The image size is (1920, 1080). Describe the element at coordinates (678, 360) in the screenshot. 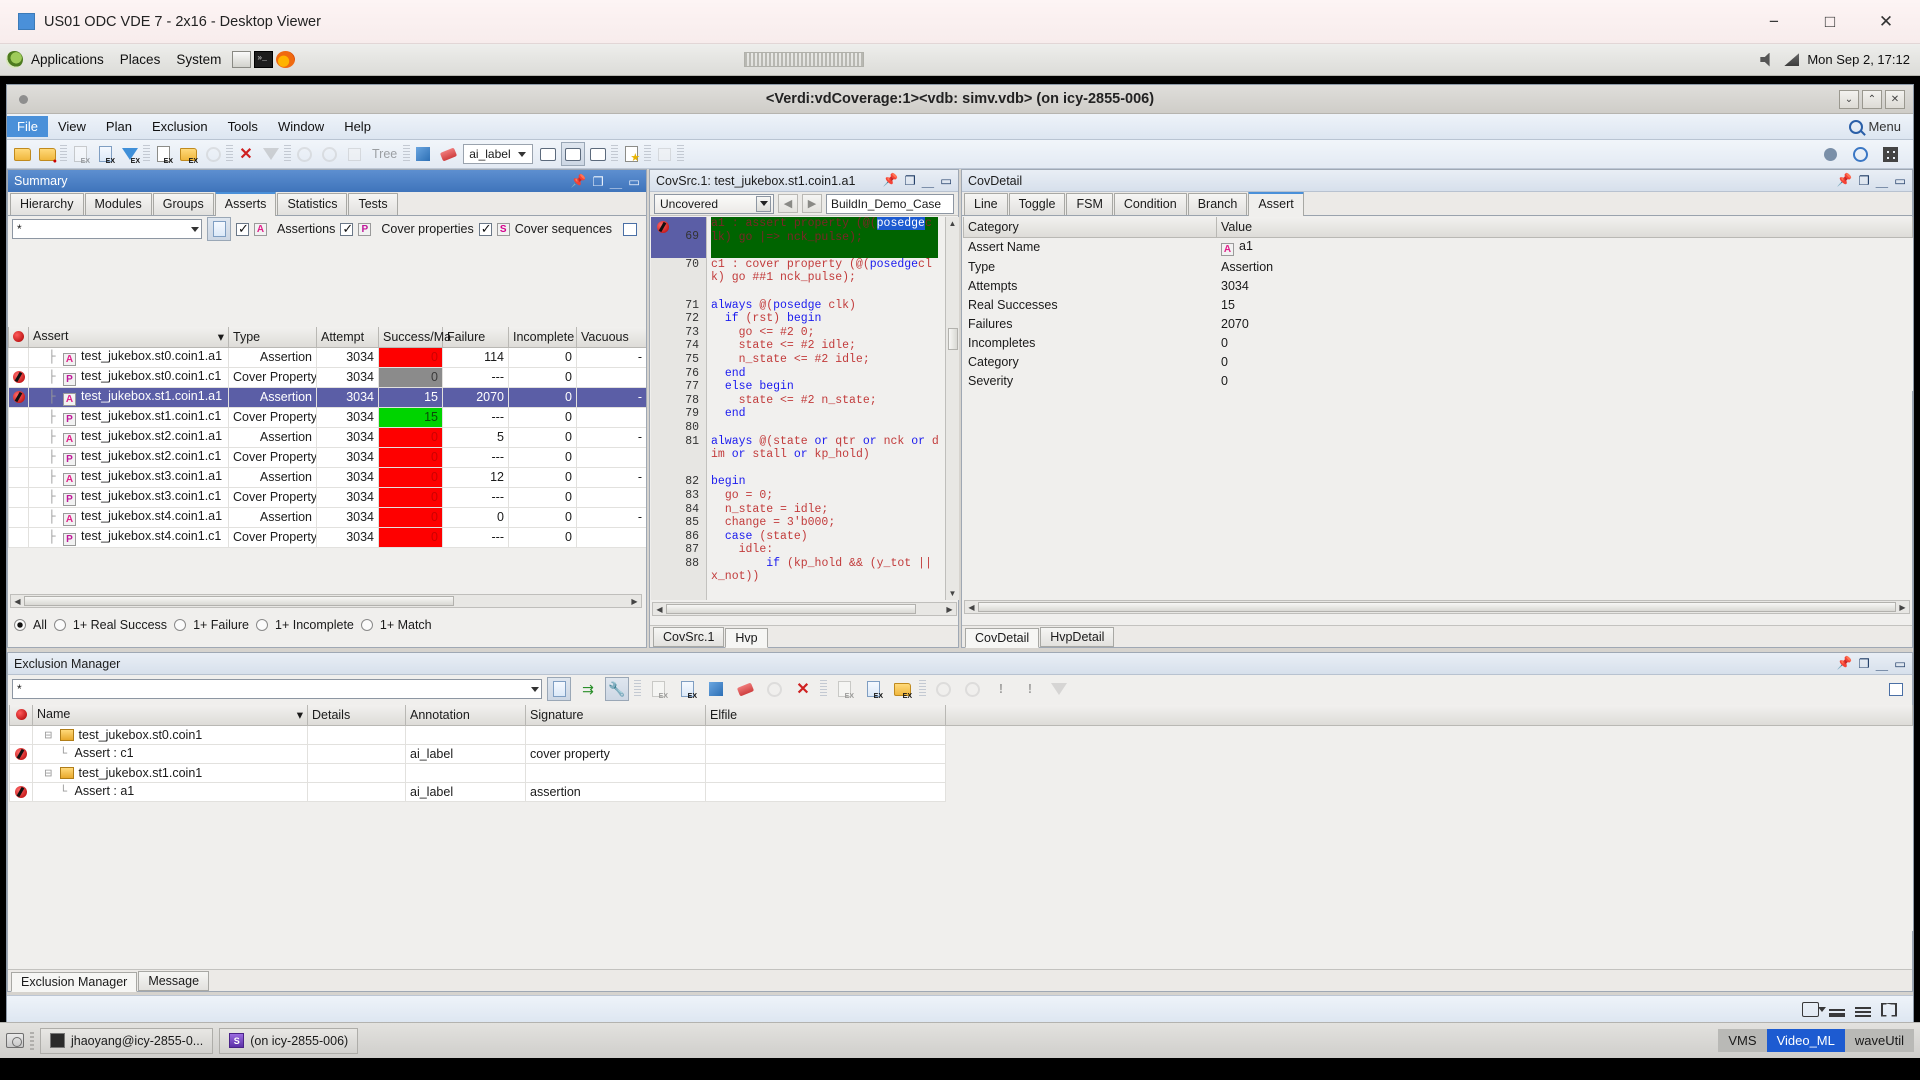

I see `code-line-number: 75` at that location.